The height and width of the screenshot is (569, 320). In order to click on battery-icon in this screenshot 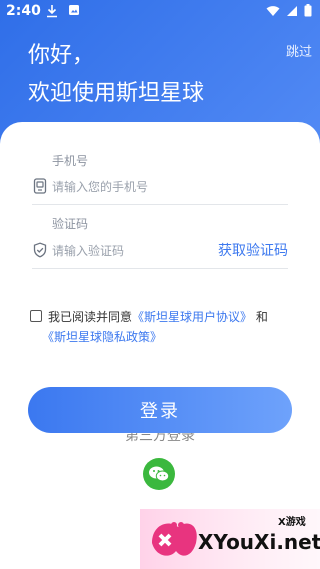, I will do `click(308, 10)`.